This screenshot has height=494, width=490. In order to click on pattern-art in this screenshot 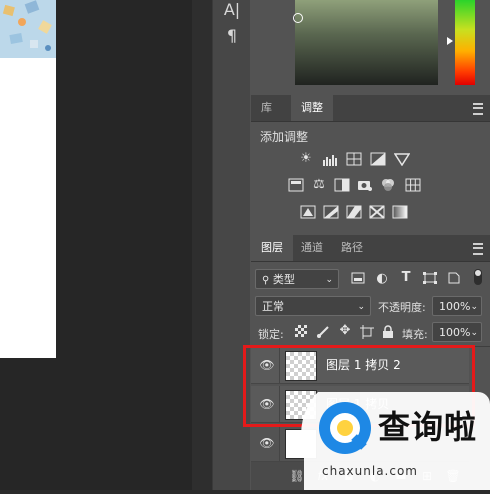, I will do `click(28, 29)`.